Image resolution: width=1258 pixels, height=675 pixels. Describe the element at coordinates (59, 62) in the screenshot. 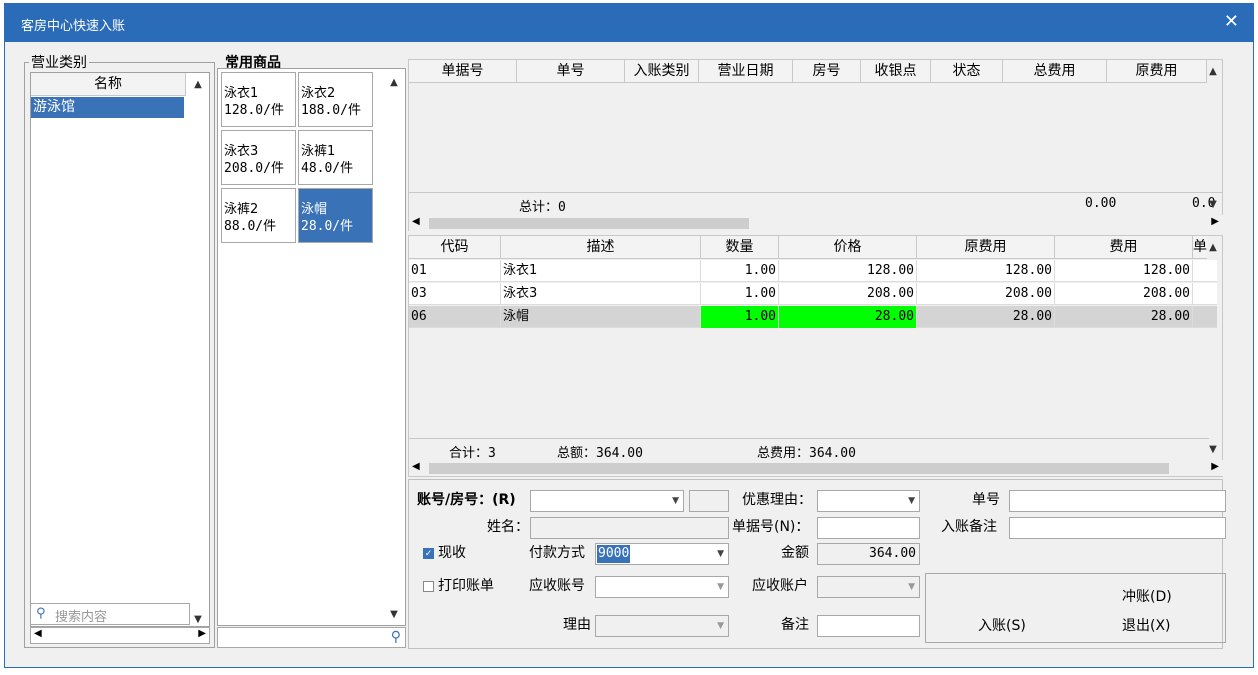

I see `category-group-label: 营业类别` at that location.